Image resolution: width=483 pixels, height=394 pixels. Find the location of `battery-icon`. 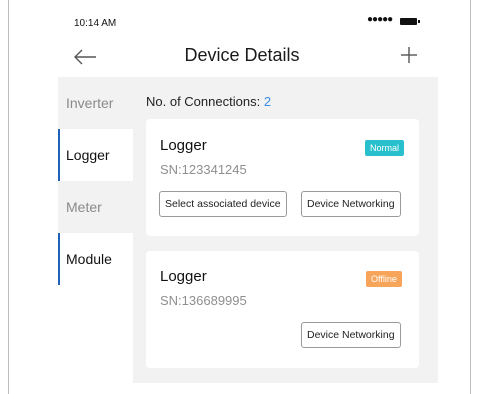

battery-icon is located at coordinates (410, 21).